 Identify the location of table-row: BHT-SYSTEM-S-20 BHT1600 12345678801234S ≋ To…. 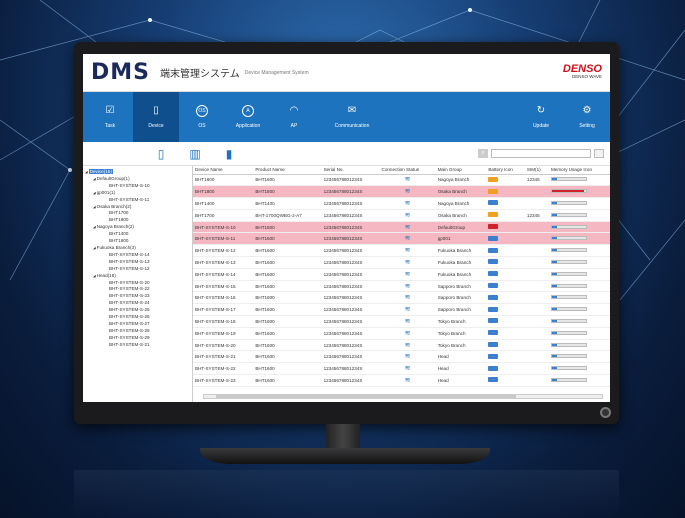
(401, 345).